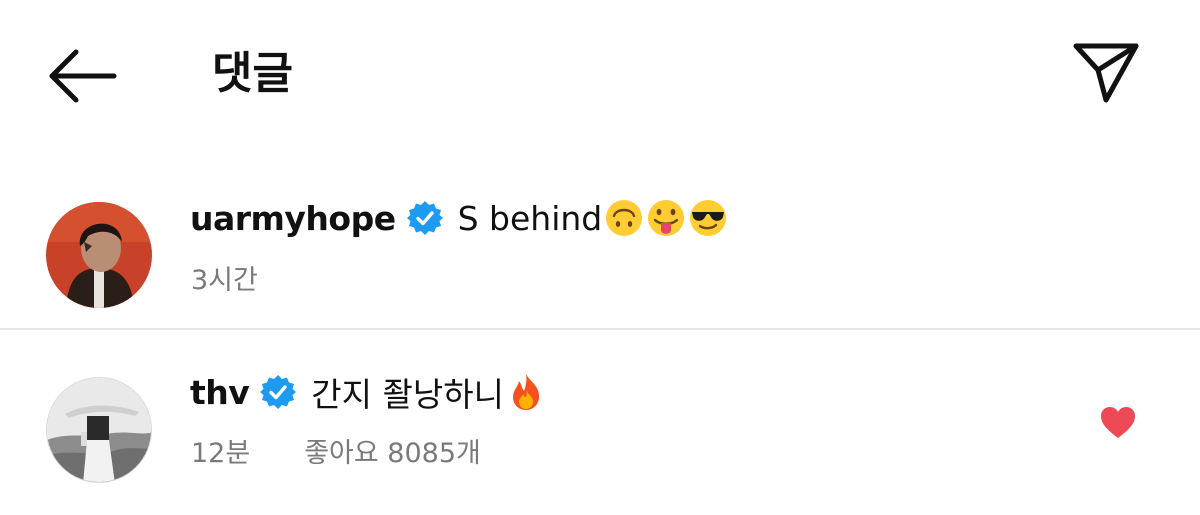 This screenshot has height=515, width=1200. What do you see at coordinates (600, 329) in the screenshot?
I see `divider` at bounding box center [600, 329].